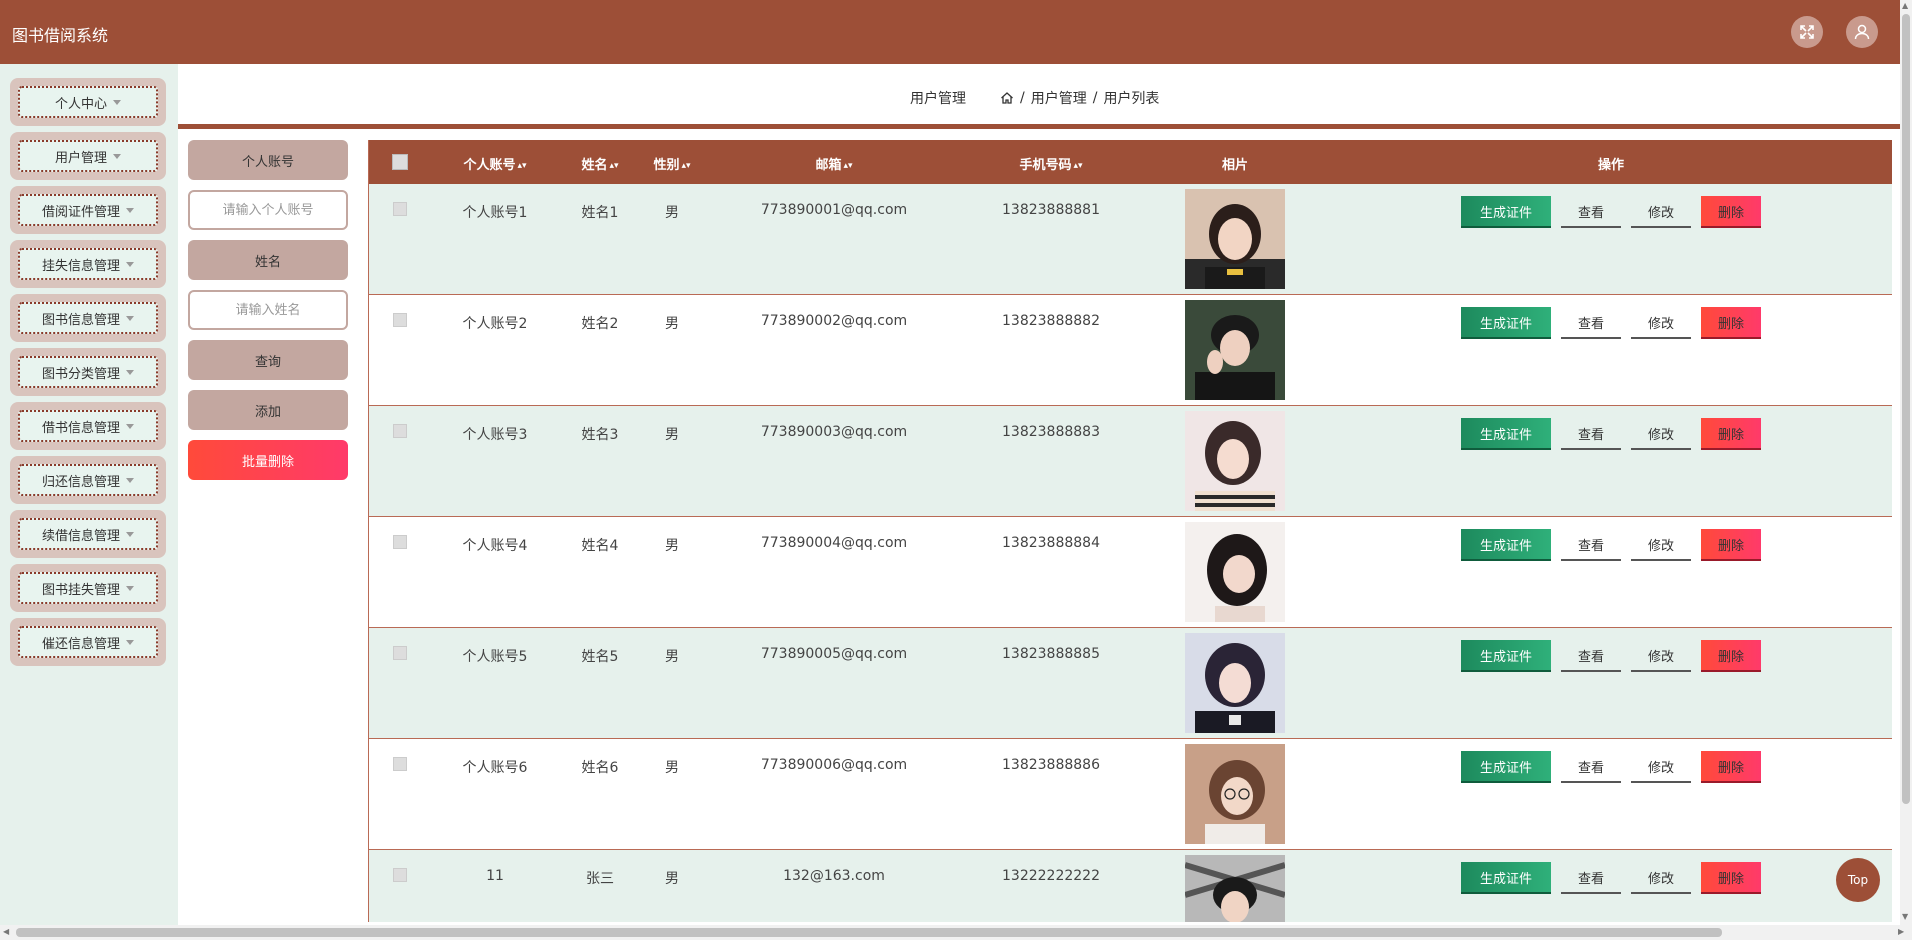  I want to click on scroll-left-icon: ◀, so click(6, 931).